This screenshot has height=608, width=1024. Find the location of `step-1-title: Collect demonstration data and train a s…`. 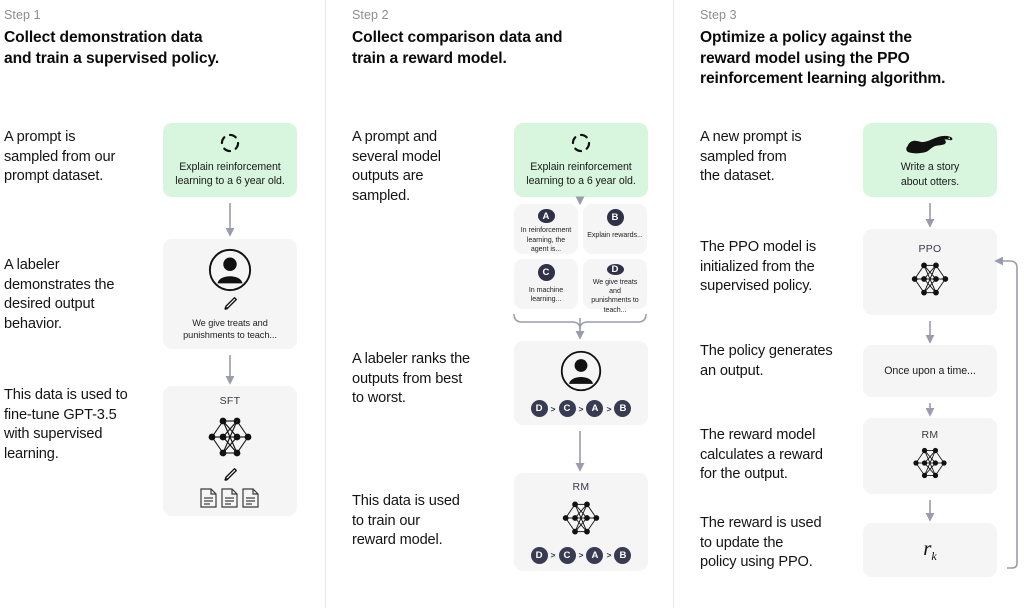

step-1-title: Collect demonstration data and train a s… is located at coordinates (159, 48).